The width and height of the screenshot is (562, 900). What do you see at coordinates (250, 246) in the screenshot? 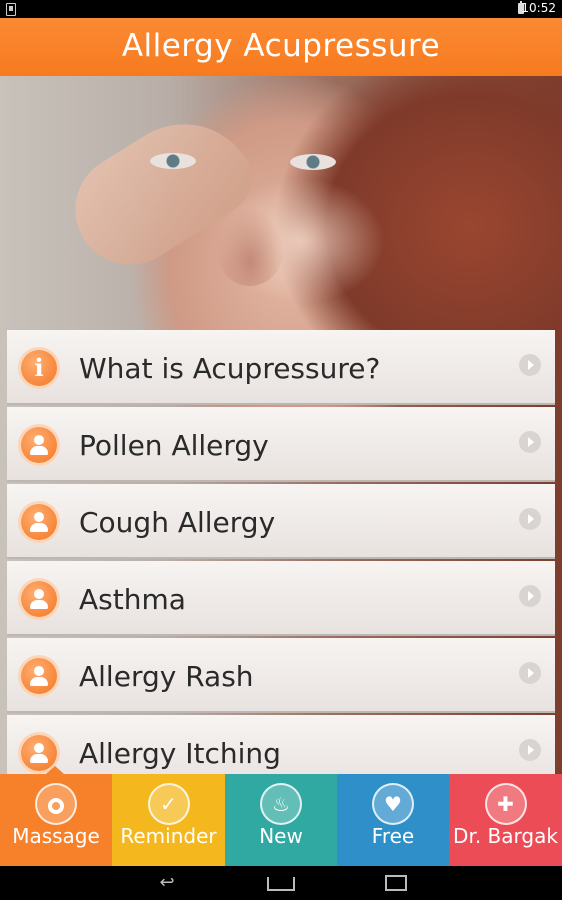
I see `nose-shape` at bounding box center [250, 246].